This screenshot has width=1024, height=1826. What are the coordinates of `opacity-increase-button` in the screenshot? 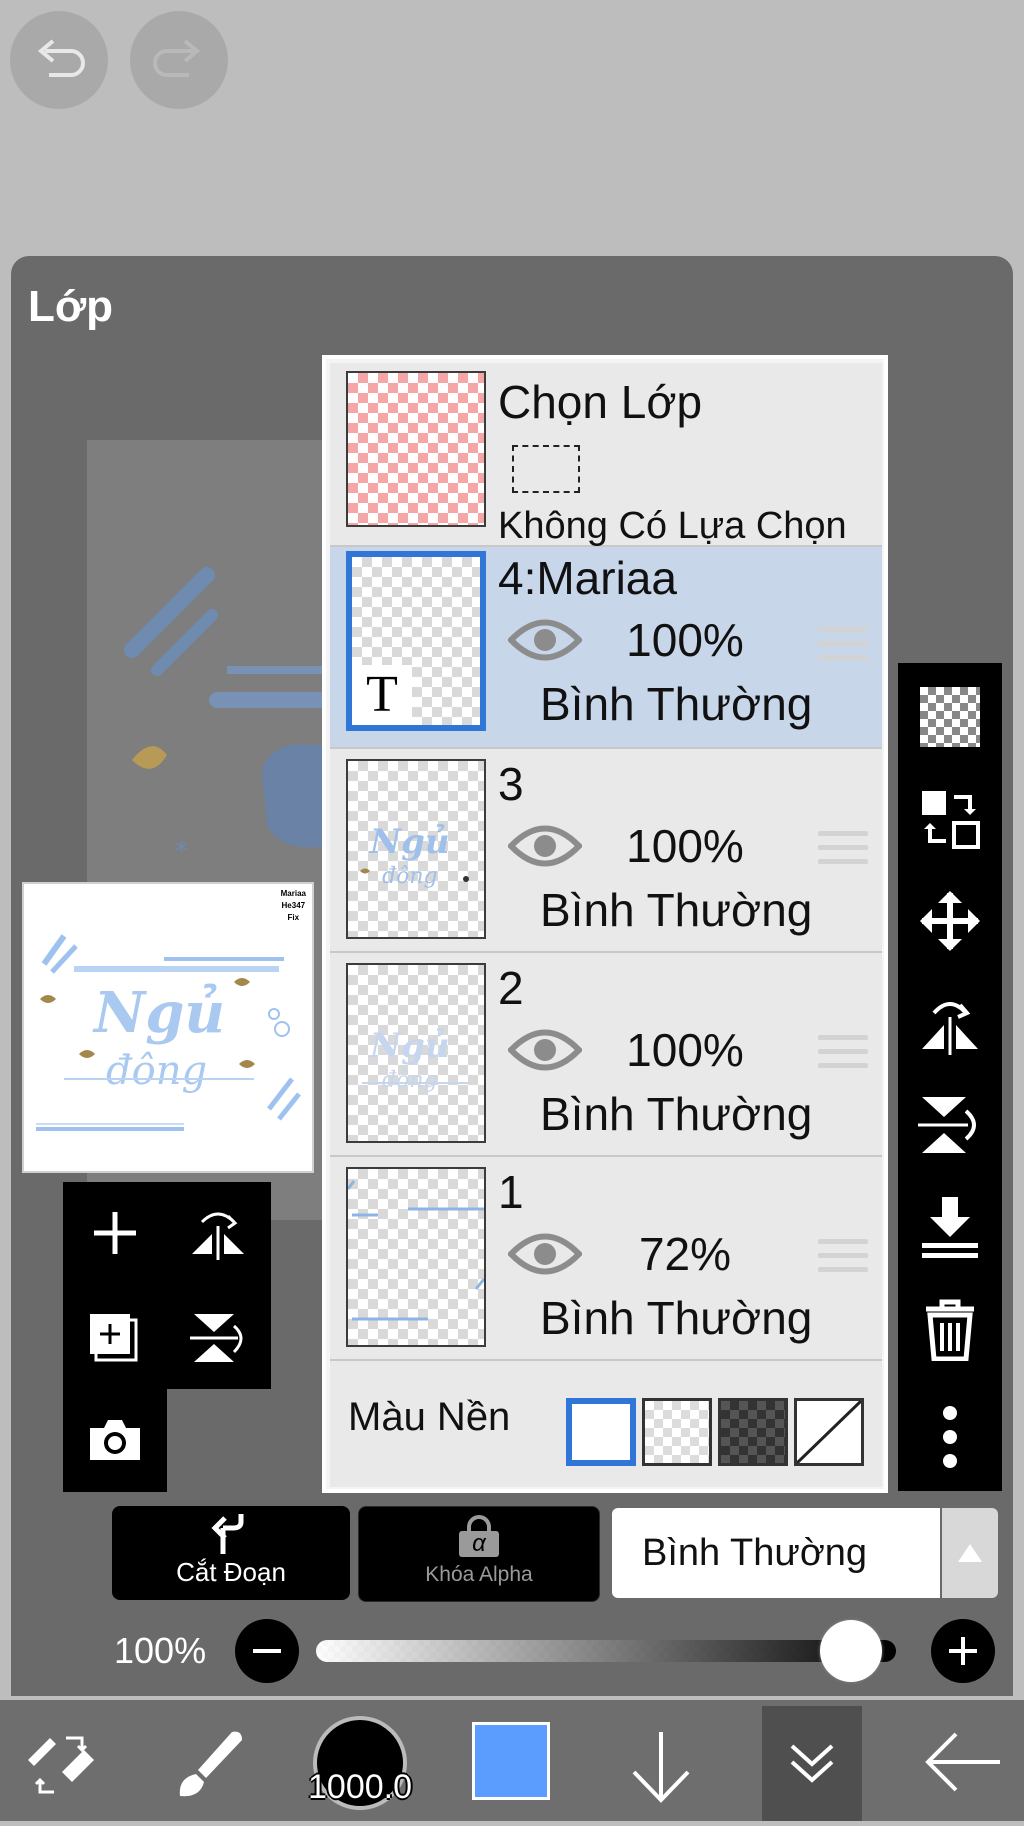 It's located at (963, 1651).